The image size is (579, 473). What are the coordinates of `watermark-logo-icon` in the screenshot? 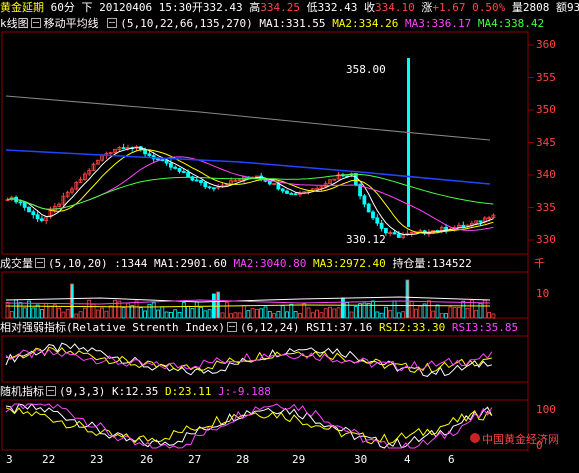 It's located at (475, 438).